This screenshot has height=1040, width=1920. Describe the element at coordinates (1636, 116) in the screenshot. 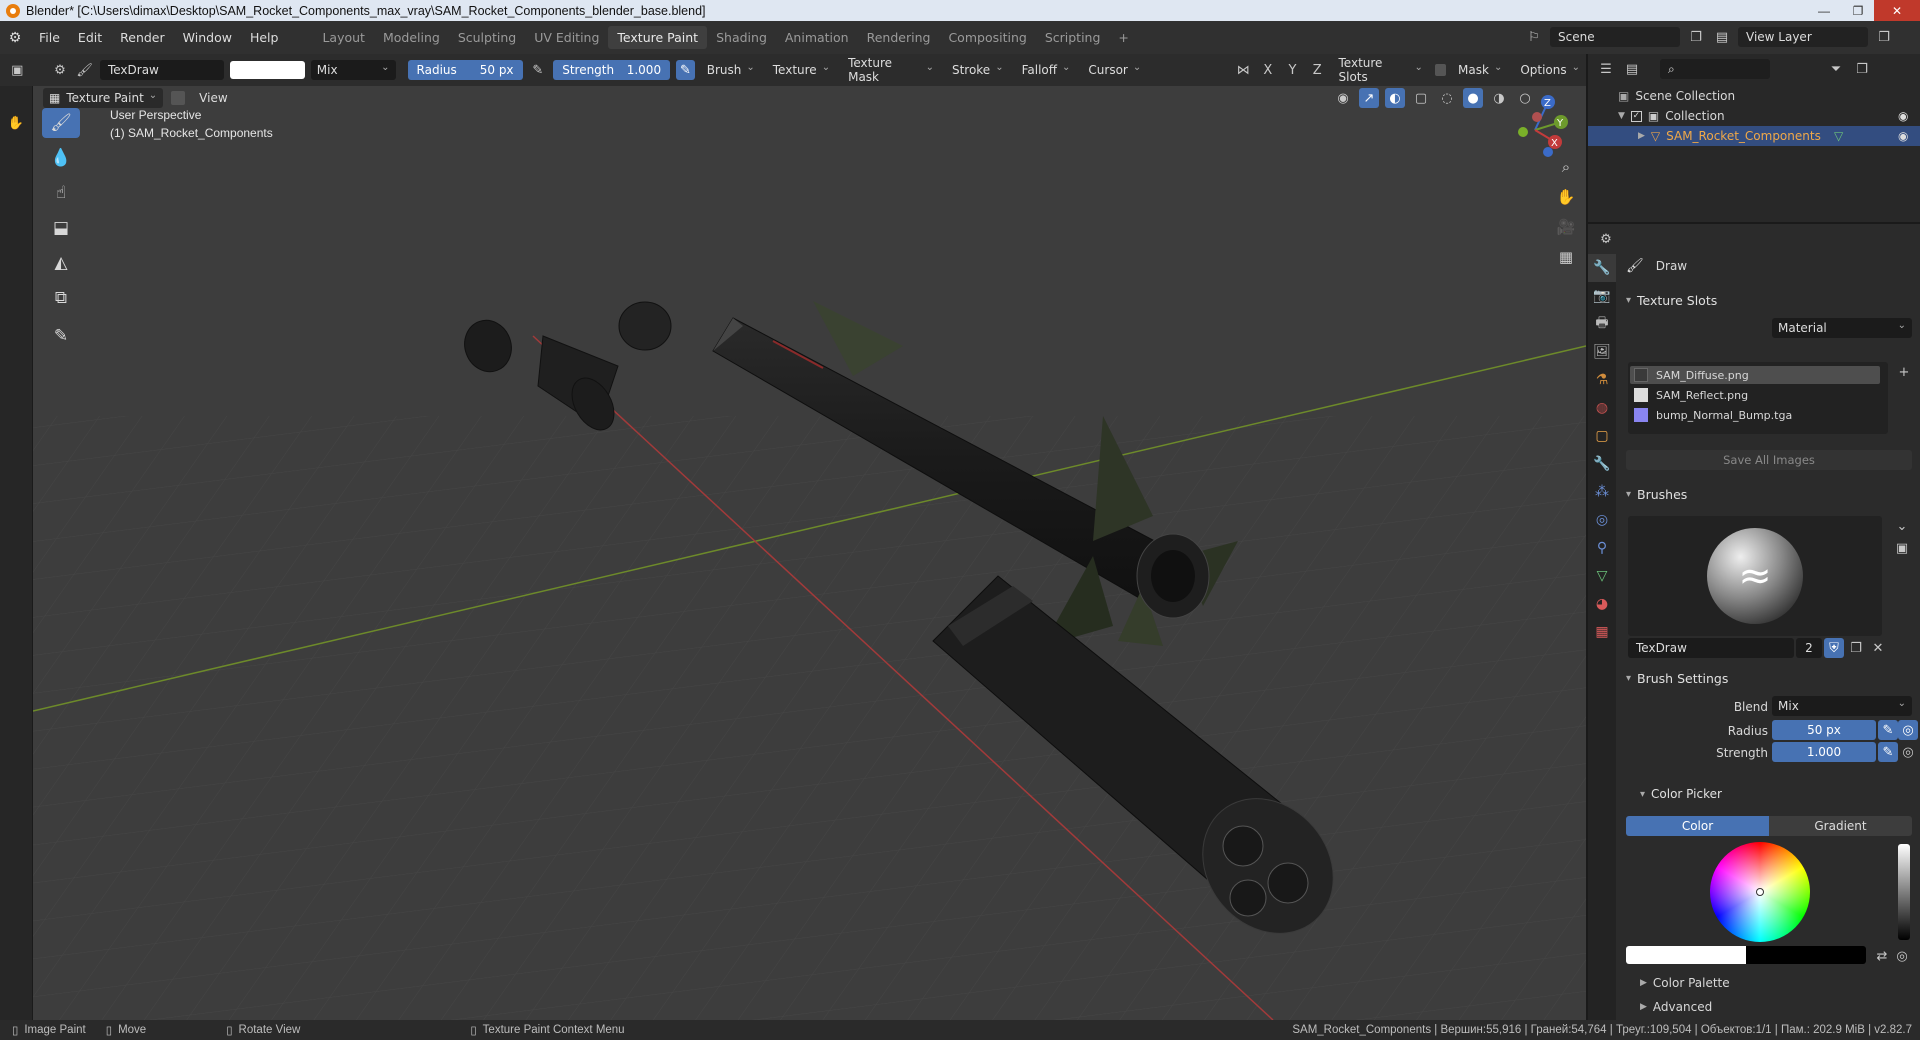

I see `collection-checkbox: ✓` at that location.